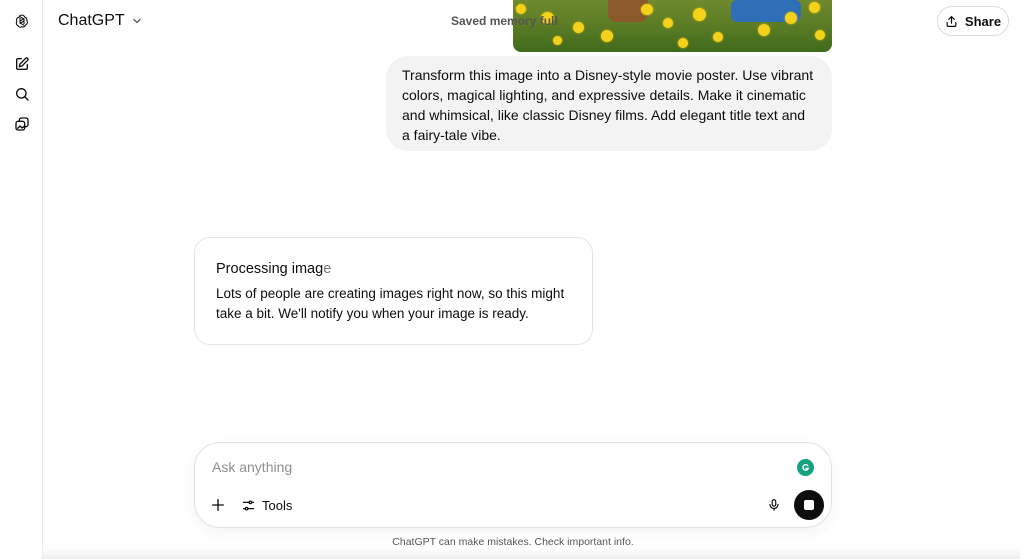  What do you see at coordinates (951, 21) in the screenshot?
I see `share-icon` at bounding box center [951, 21].